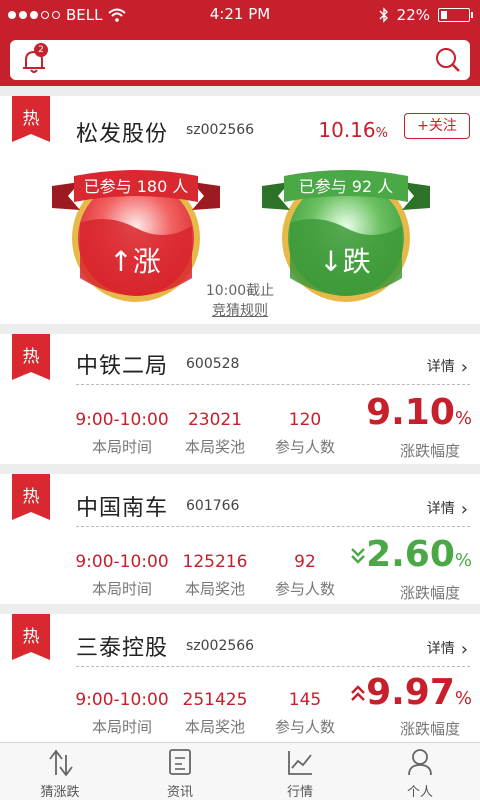 The width and height of the screenshot is (480, 800). What do you see at coordinates (413, 15) in the screenshot?
I see `battery-percent: 22%` at bounding box center [413, 15].